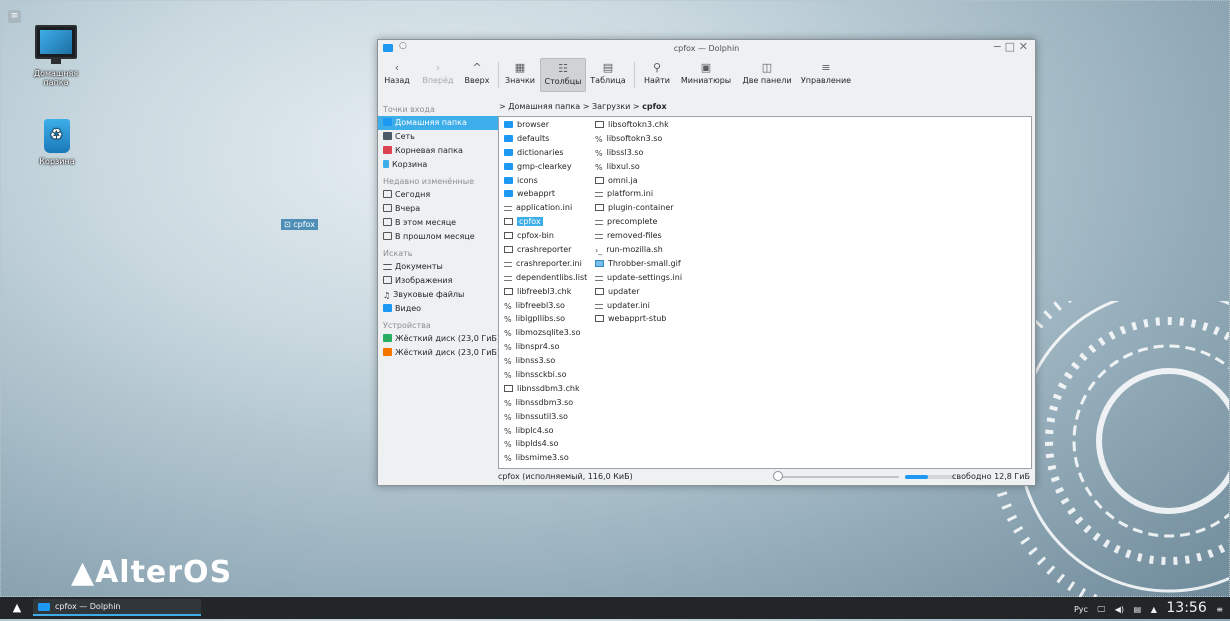 This screenshot has width=1230, height=621. Describe the element at coordinates (397, 75) in the screenshot. I see `back-button: ‹ Назад` at that location.